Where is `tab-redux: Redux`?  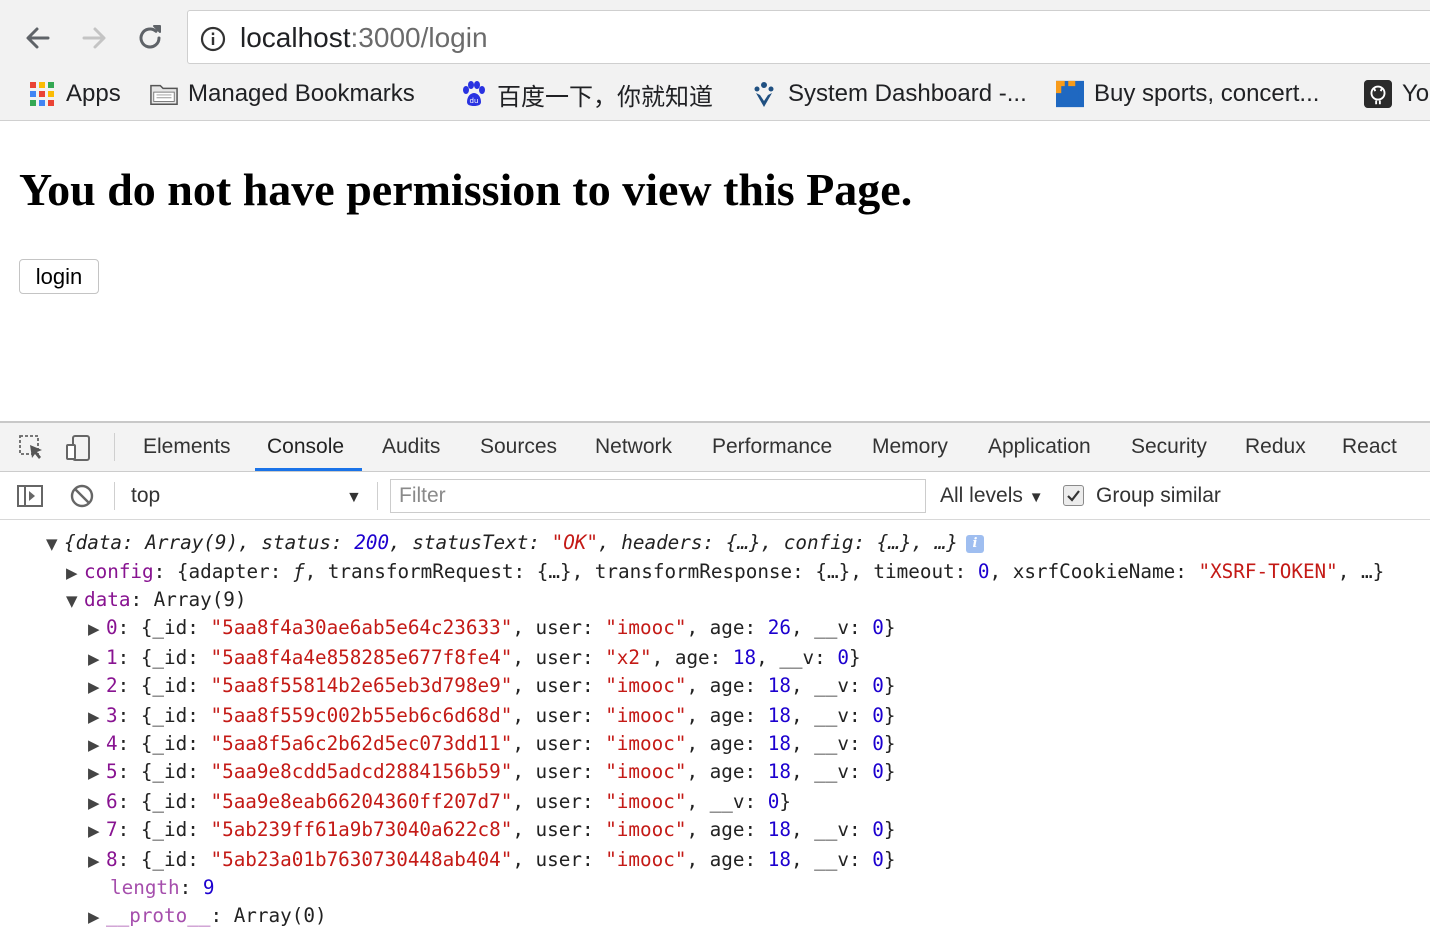 tab-redux: Redux is located at coordinates (1275, 447).